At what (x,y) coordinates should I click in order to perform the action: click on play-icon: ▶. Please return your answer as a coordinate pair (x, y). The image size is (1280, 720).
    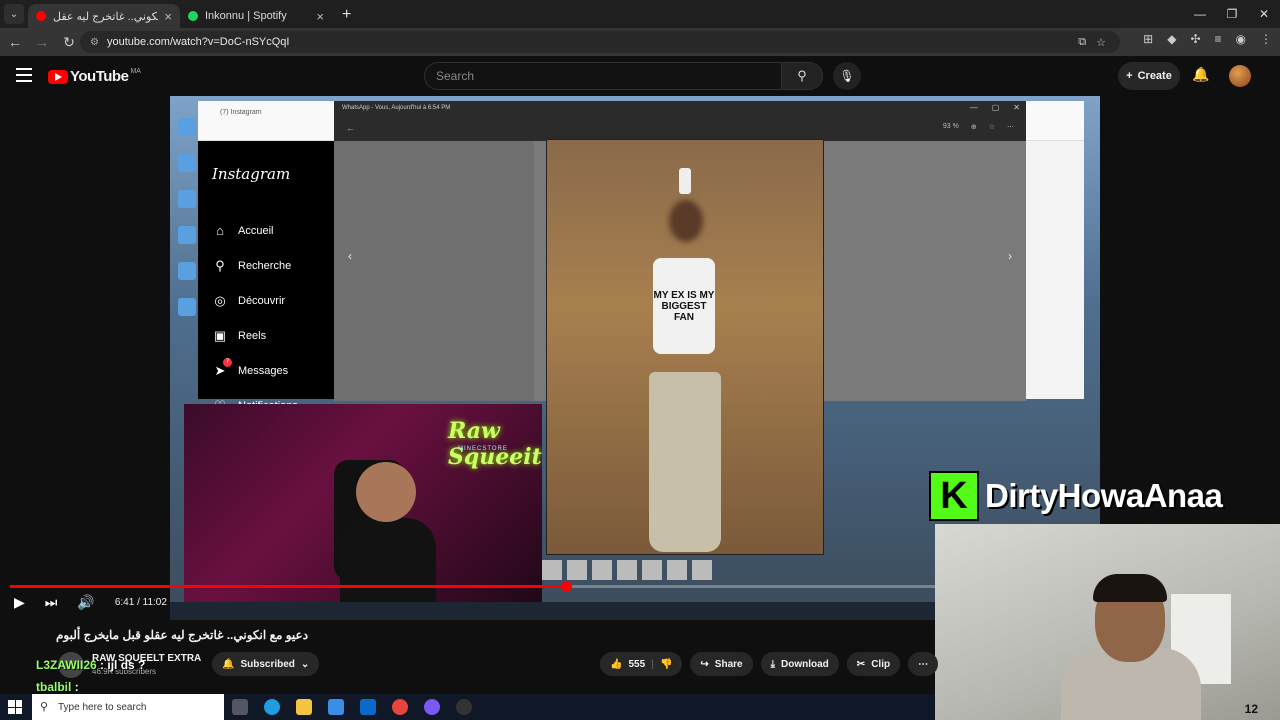
    Looking at the image, I should click on (19, 602).